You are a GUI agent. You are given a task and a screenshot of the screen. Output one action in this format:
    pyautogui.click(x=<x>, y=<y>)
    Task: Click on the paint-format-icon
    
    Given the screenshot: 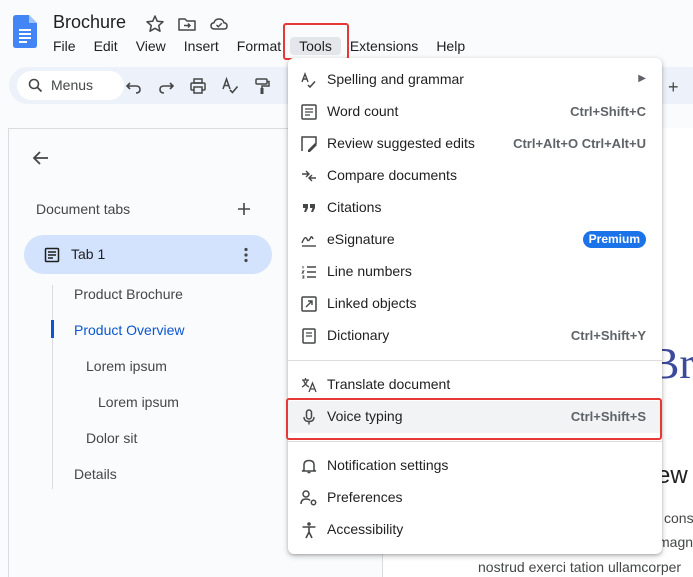 What is the action you would take?
    pyautogui.click(x=262, y=86)
    